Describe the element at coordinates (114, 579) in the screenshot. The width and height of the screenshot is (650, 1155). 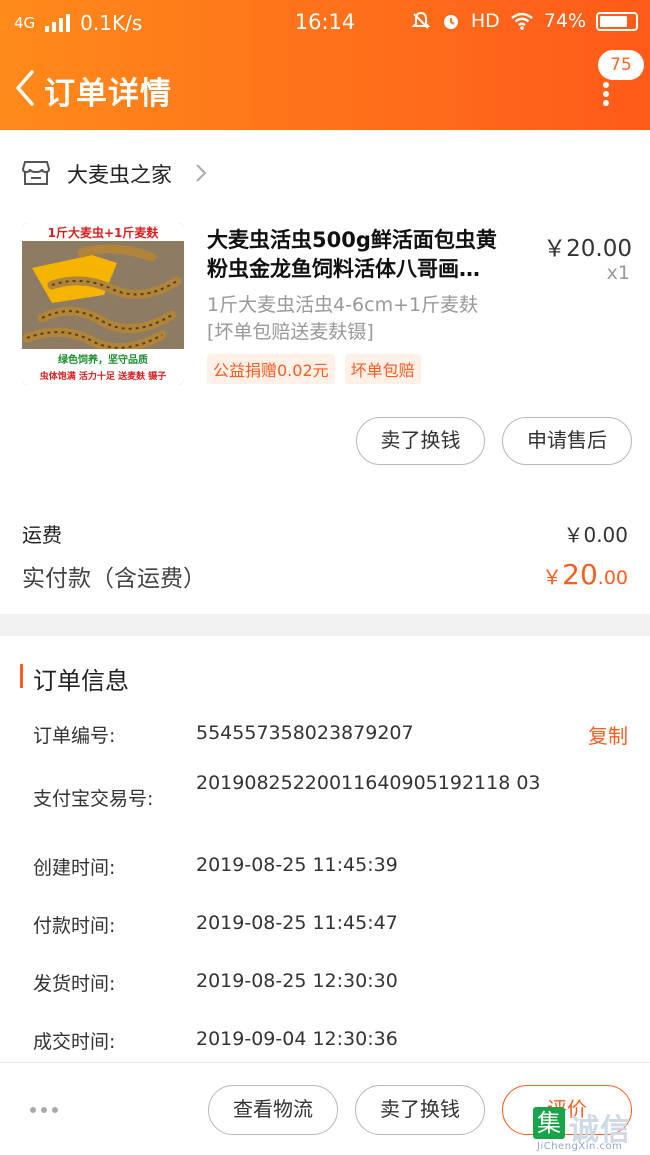
I see `paid-label: 实付款（含运费）` at that location.